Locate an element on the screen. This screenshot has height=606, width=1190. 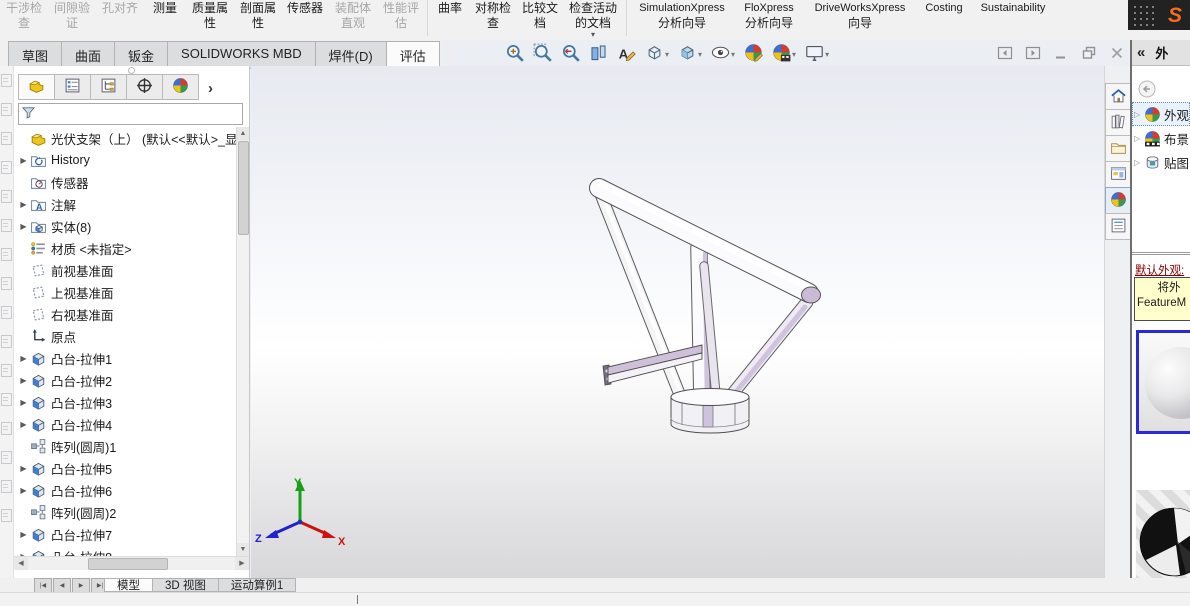
scroll-up-icon: ▲ is located at coordinates (243, 133).